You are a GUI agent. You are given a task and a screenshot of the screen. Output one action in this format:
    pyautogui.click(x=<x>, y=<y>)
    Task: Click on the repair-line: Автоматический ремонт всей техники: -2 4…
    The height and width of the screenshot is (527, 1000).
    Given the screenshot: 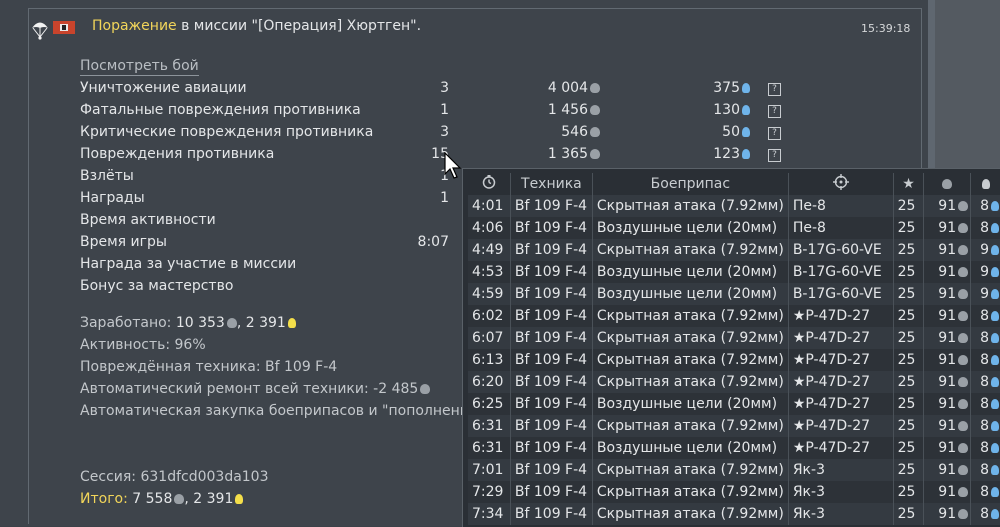 What is the action you would take?
    pyautogui.click(x=255, y=389)
    